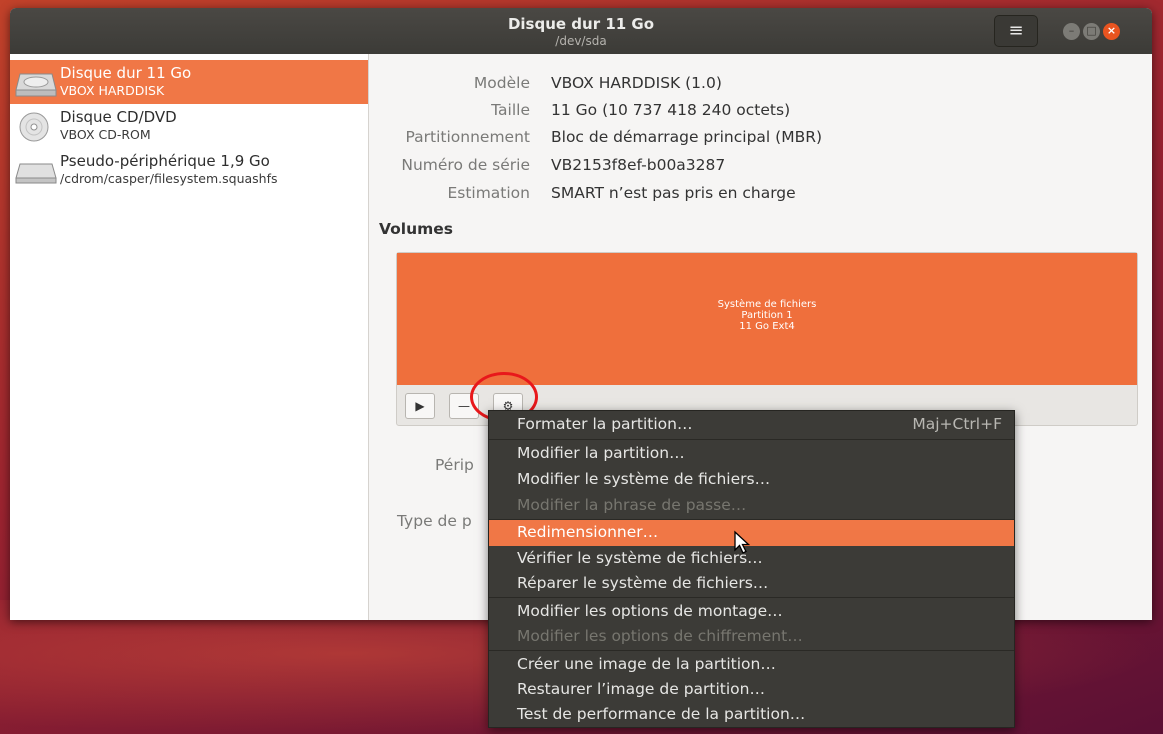 The height and width of the screenshot is (734, 1163). I want to click on menu-item-format-partition: Formater la partition… Maj+Ctrl+F, so click(751, 425).